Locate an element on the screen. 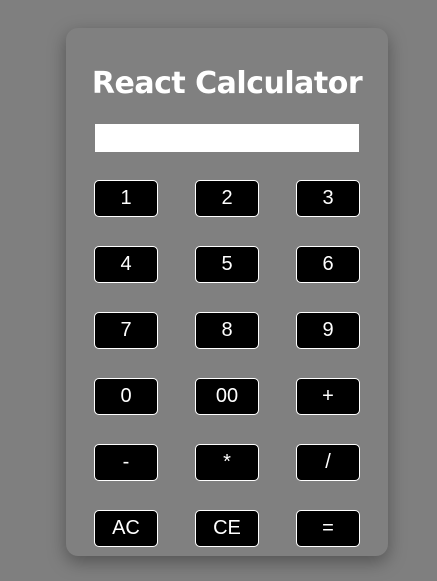  key-00-button: 00 is located at coordinates (227, 396).